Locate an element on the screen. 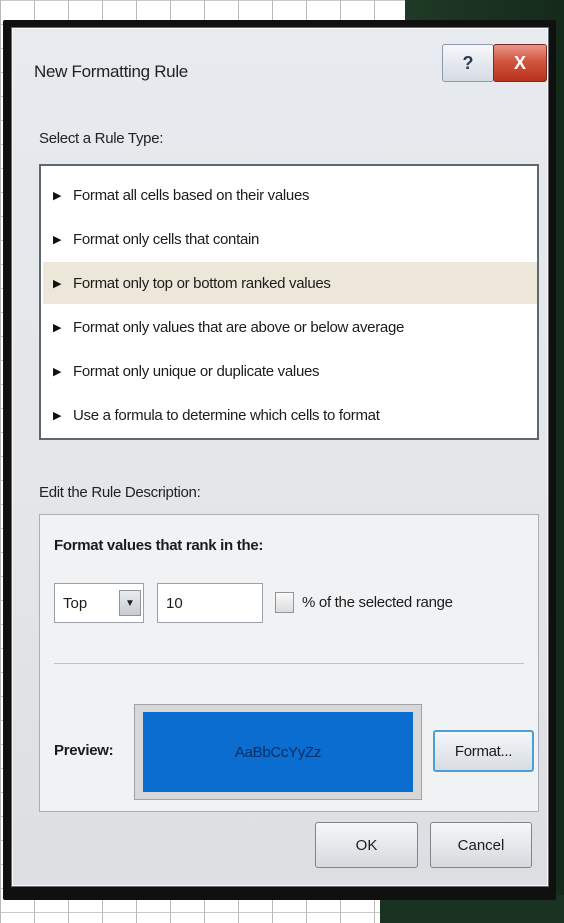 This screenshot has height=923, width=564. rank-count-value: 10 is located at coordinates (174, 603).